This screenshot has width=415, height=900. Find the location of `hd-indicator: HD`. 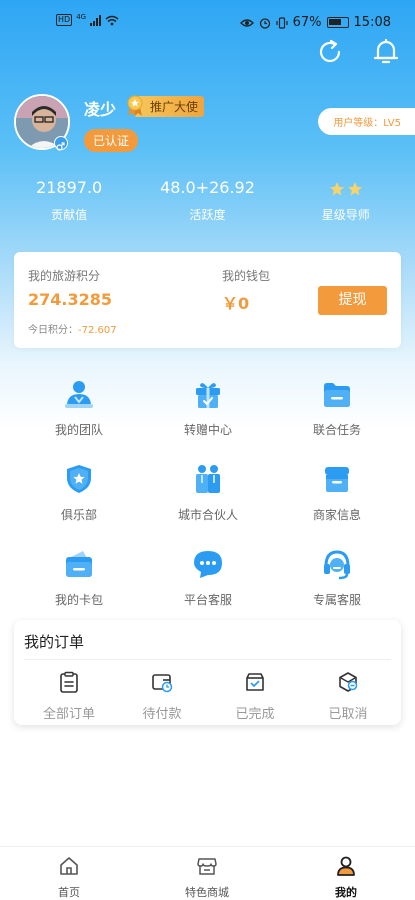

hd-indicator: HD is located at coordinates (64, 20).